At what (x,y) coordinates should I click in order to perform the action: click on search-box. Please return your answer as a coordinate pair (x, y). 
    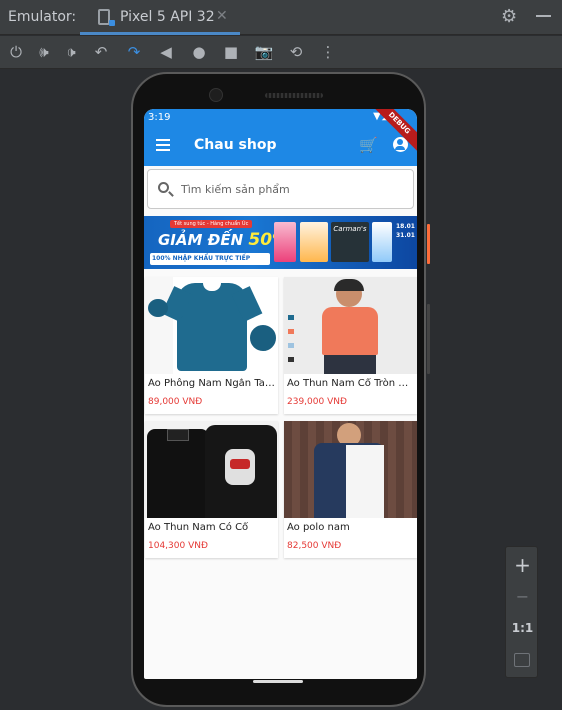
    Looking at the image, I should click on (280, 189).